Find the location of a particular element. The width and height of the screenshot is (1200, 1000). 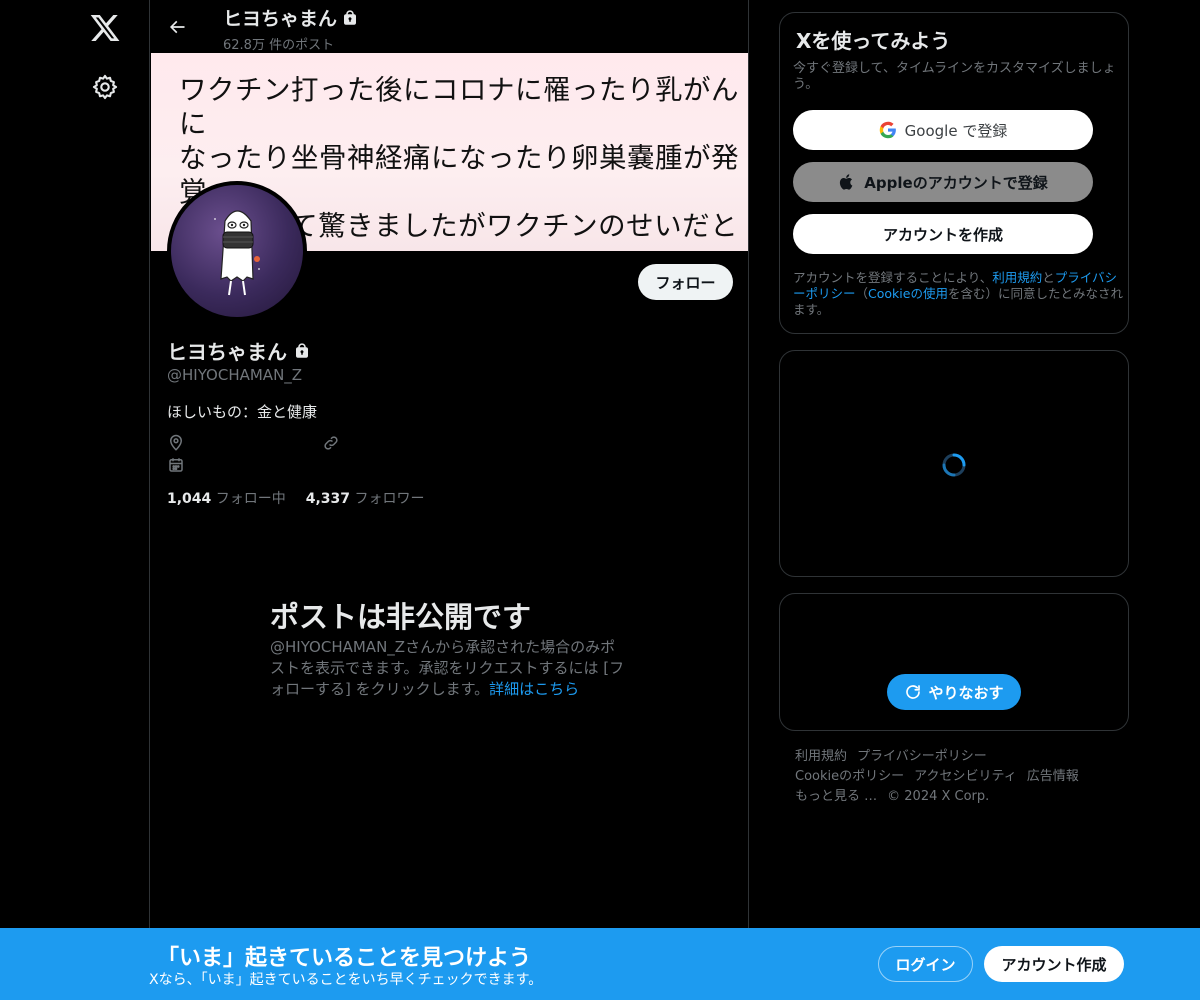

followers-stat: 4,337 フォロワー is located at coordinates (365, 498).